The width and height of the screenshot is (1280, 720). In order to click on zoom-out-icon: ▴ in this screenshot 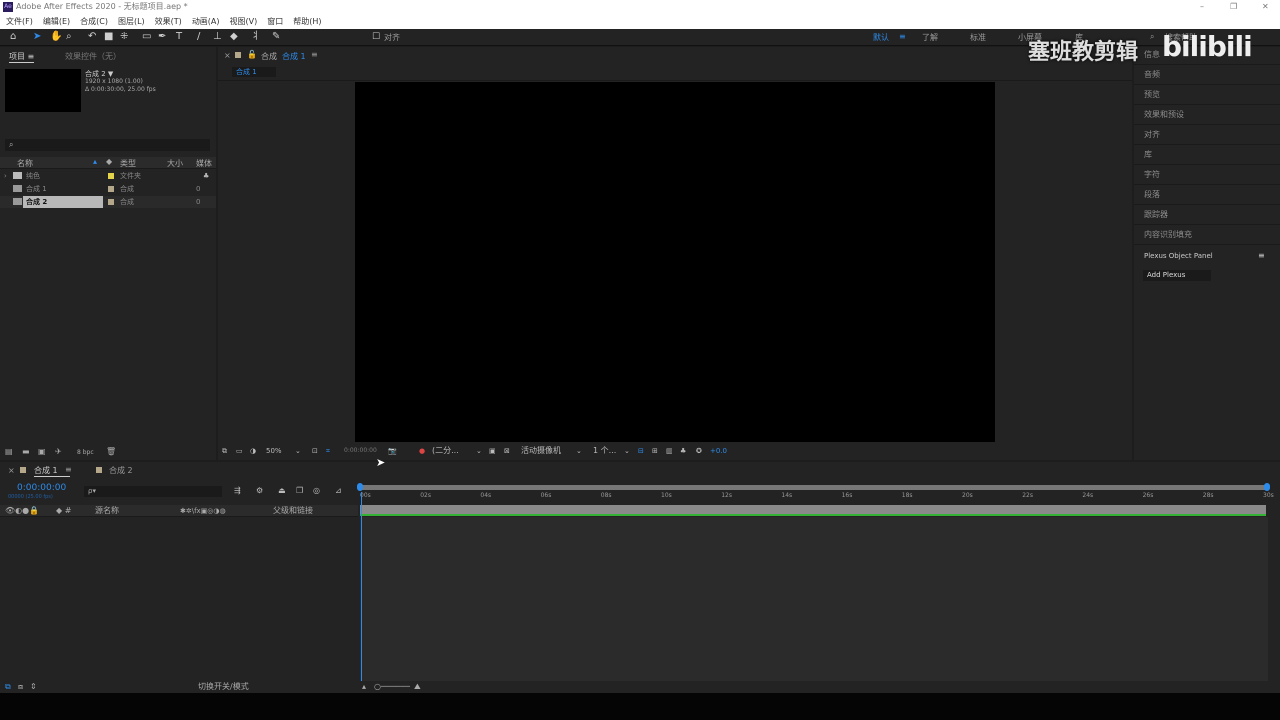, I will do `click(364, 687)`.